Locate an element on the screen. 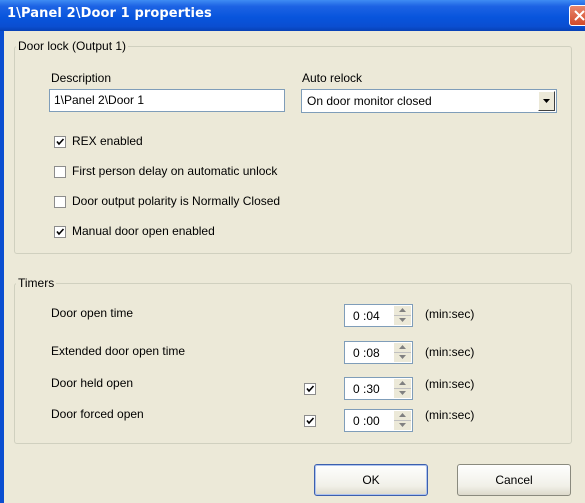  output-polarity-label: Door output polarity is Normally Closed is located at coordinates (176, 201).